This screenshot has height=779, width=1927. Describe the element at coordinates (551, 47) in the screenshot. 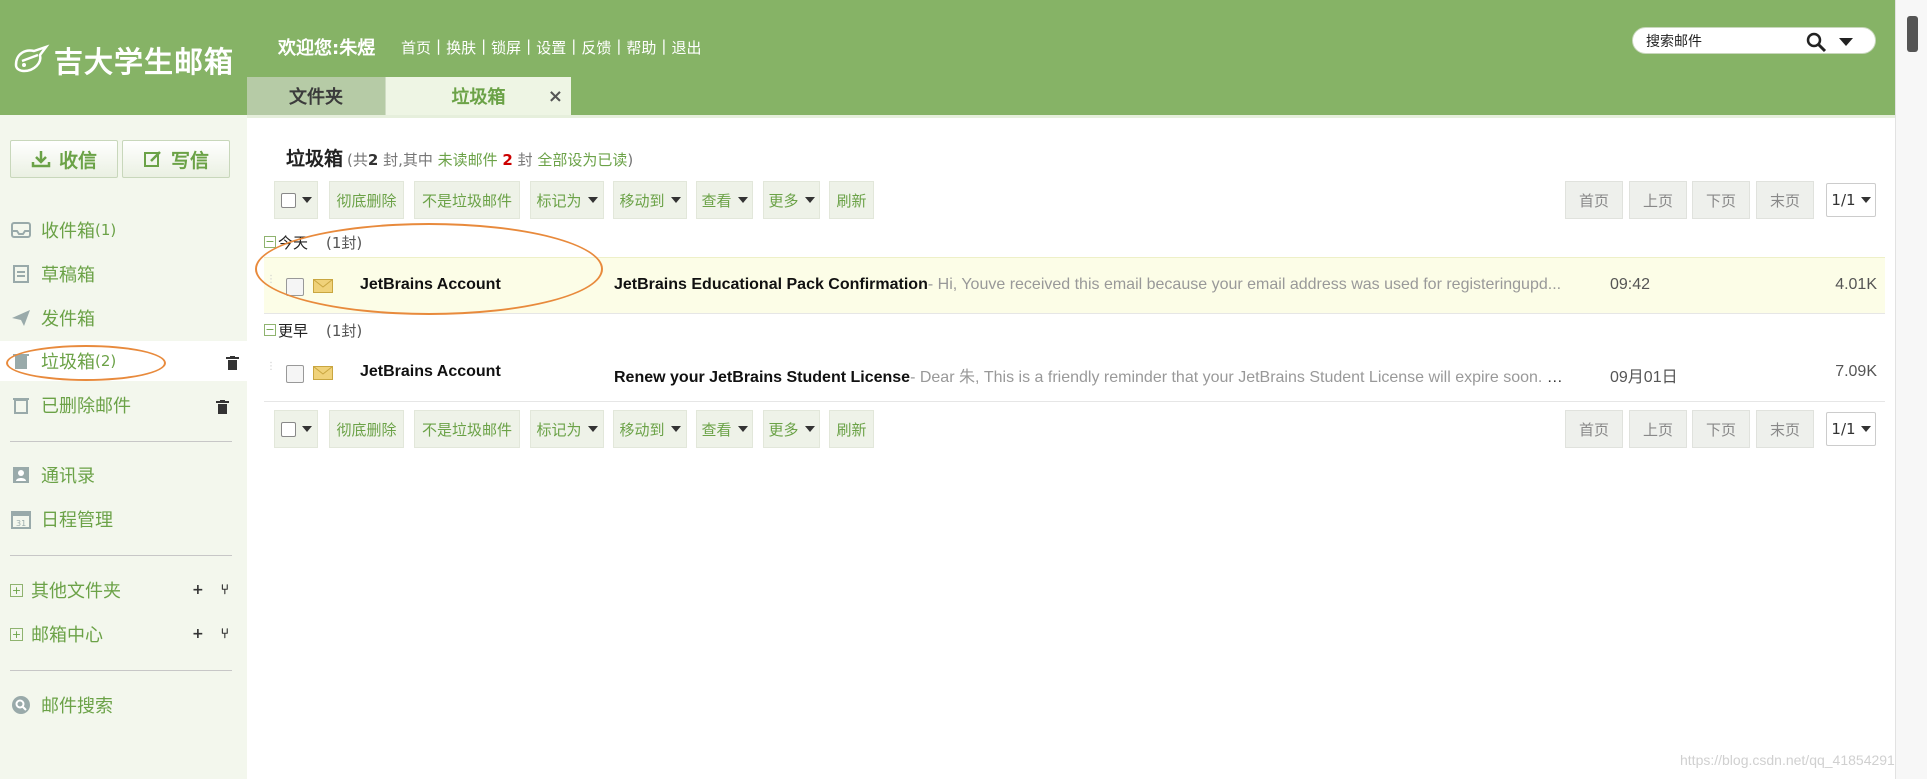

I see `nav-settings-link: 设置` at that location.